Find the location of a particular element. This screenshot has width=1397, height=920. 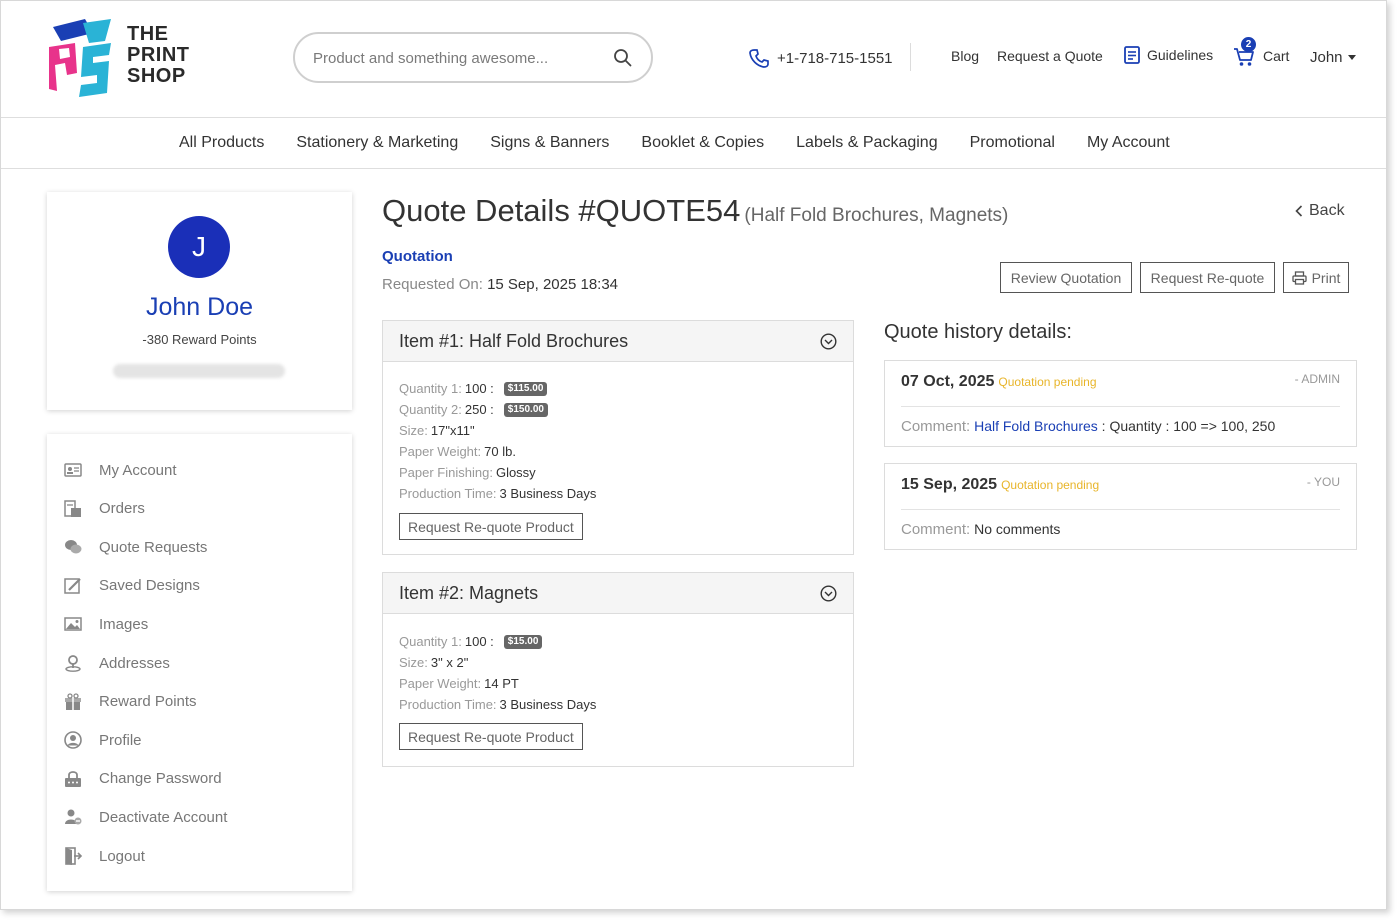

spec-value: Glossy is located at coordinates (515, 472).